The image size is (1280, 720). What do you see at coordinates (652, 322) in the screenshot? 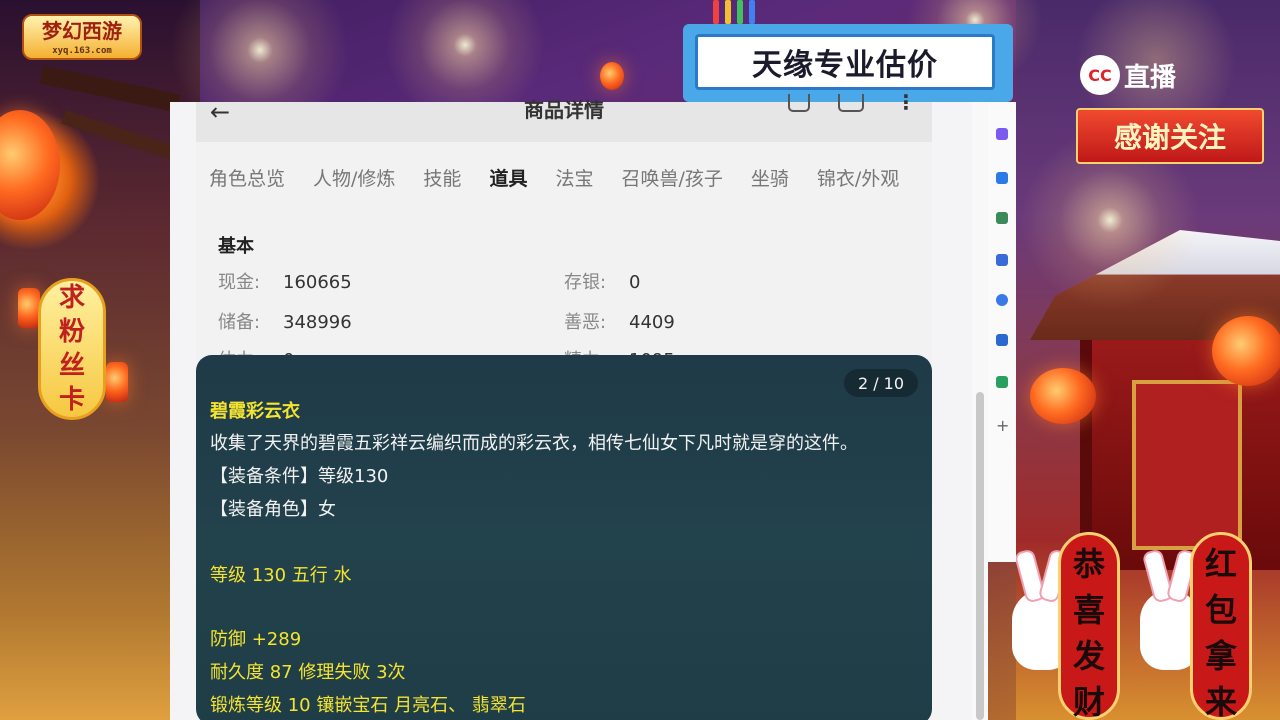
I see `field-value: 4409` at bounding box center [652, 322].